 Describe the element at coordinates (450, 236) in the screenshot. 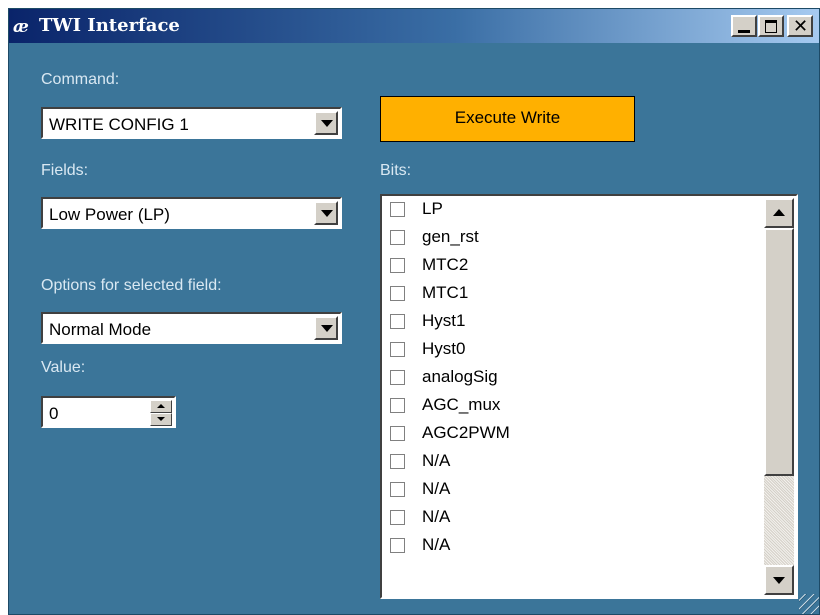

I see `bit-label: gen_rst` at that location.